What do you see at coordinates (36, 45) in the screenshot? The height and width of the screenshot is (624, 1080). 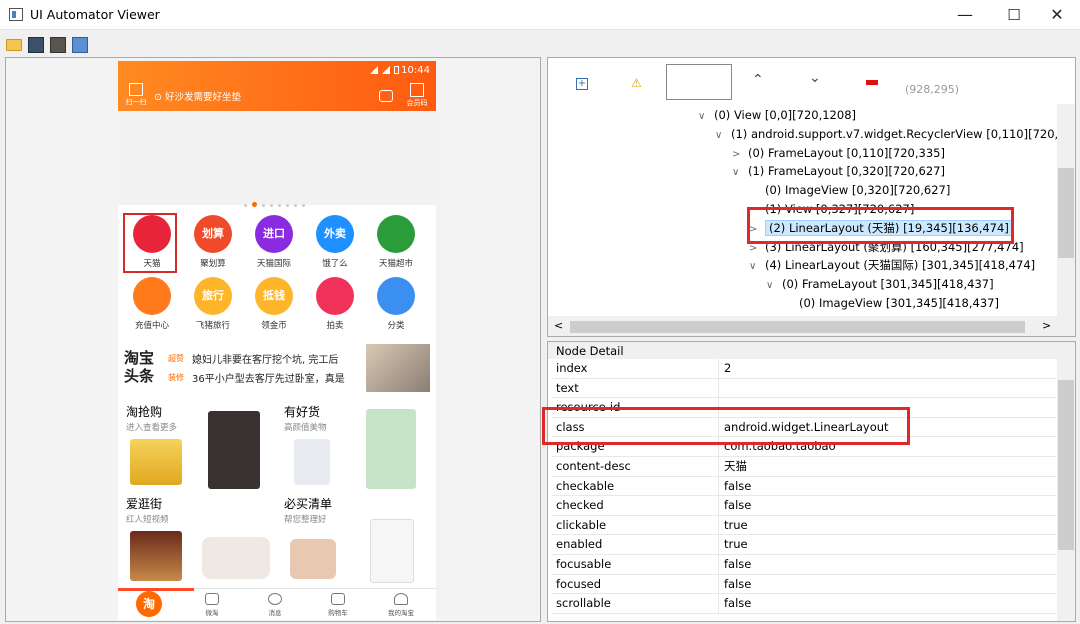 I see `device-screenshot-icon` at bounding box center [36, 45].